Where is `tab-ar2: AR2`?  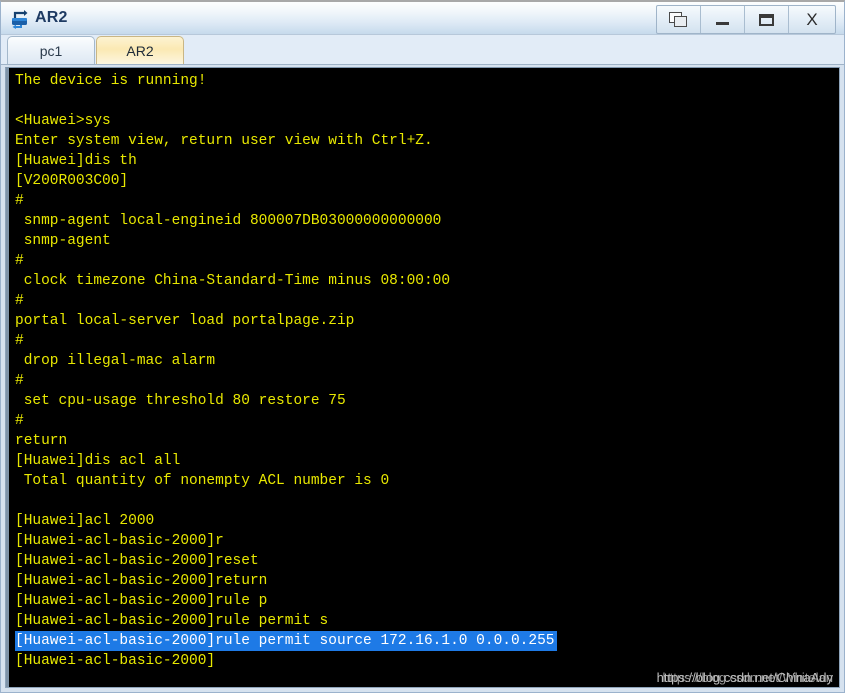
tab-ar2: AR2 is located at coordinates (140, 50).